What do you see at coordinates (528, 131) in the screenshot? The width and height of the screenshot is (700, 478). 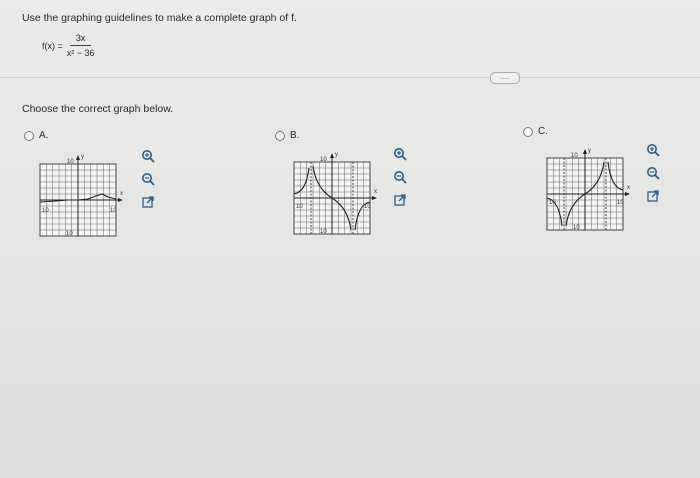 I see `radio-option-c` at bounding box center [528, 131].